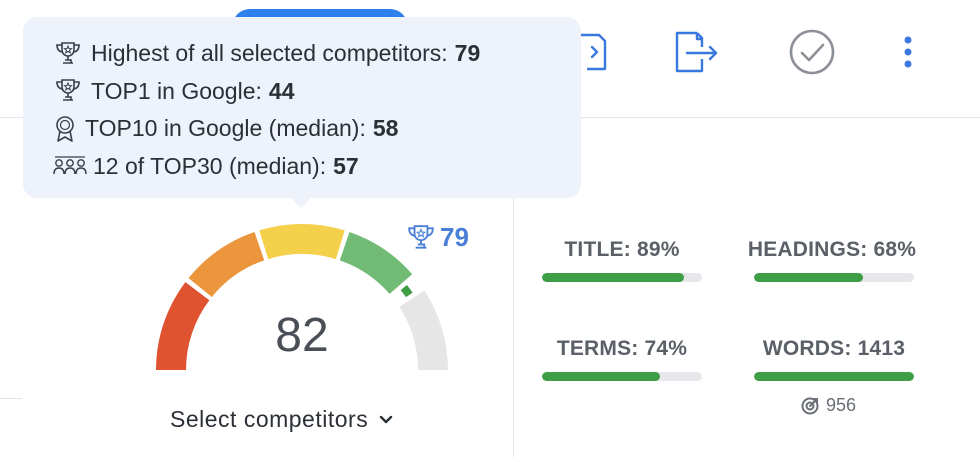 This screenshot has width=980, height=462. I want to click on tooltip-row-label: TOP1 in Google:, so click(176, 90).